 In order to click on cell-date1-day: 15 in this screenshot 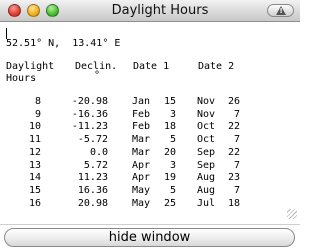, I will do `click(169, 101)`.